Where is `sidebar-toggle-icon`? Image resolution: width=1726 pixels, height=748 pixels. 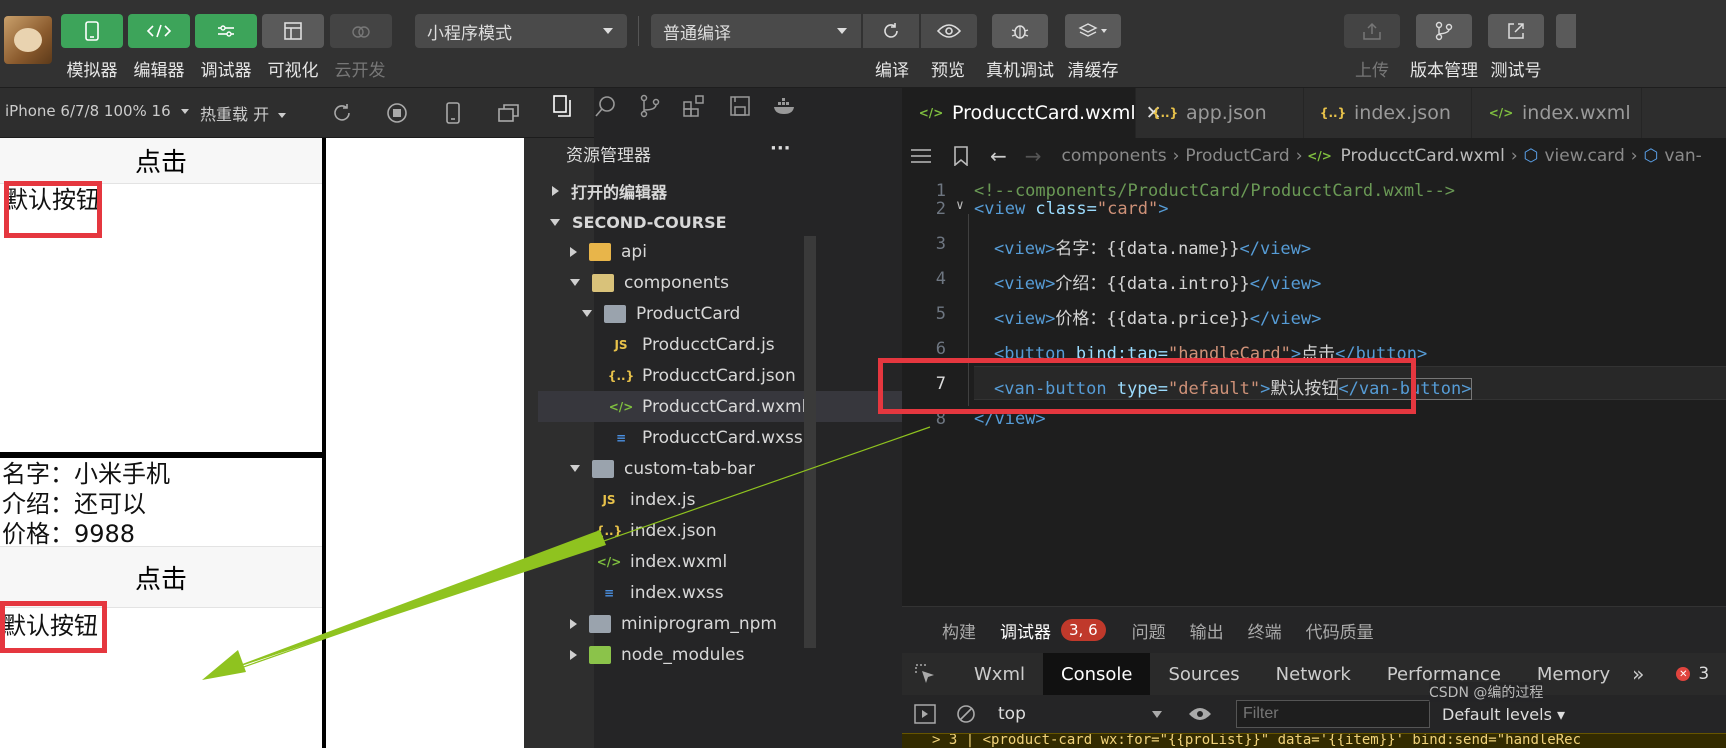 sidebar-toggle-icon is located at coordinates (925, 714).